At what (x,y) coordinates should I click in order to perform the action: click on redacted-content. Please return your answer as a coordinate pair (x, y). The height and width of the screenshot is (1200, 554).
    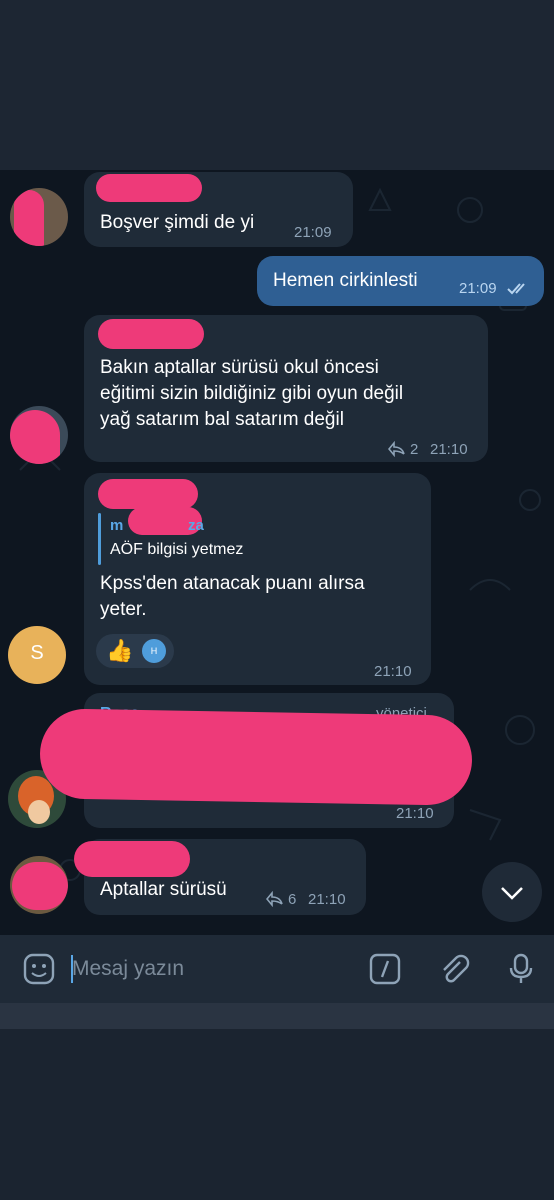
    Looking at the image, I should click on (256, 757).